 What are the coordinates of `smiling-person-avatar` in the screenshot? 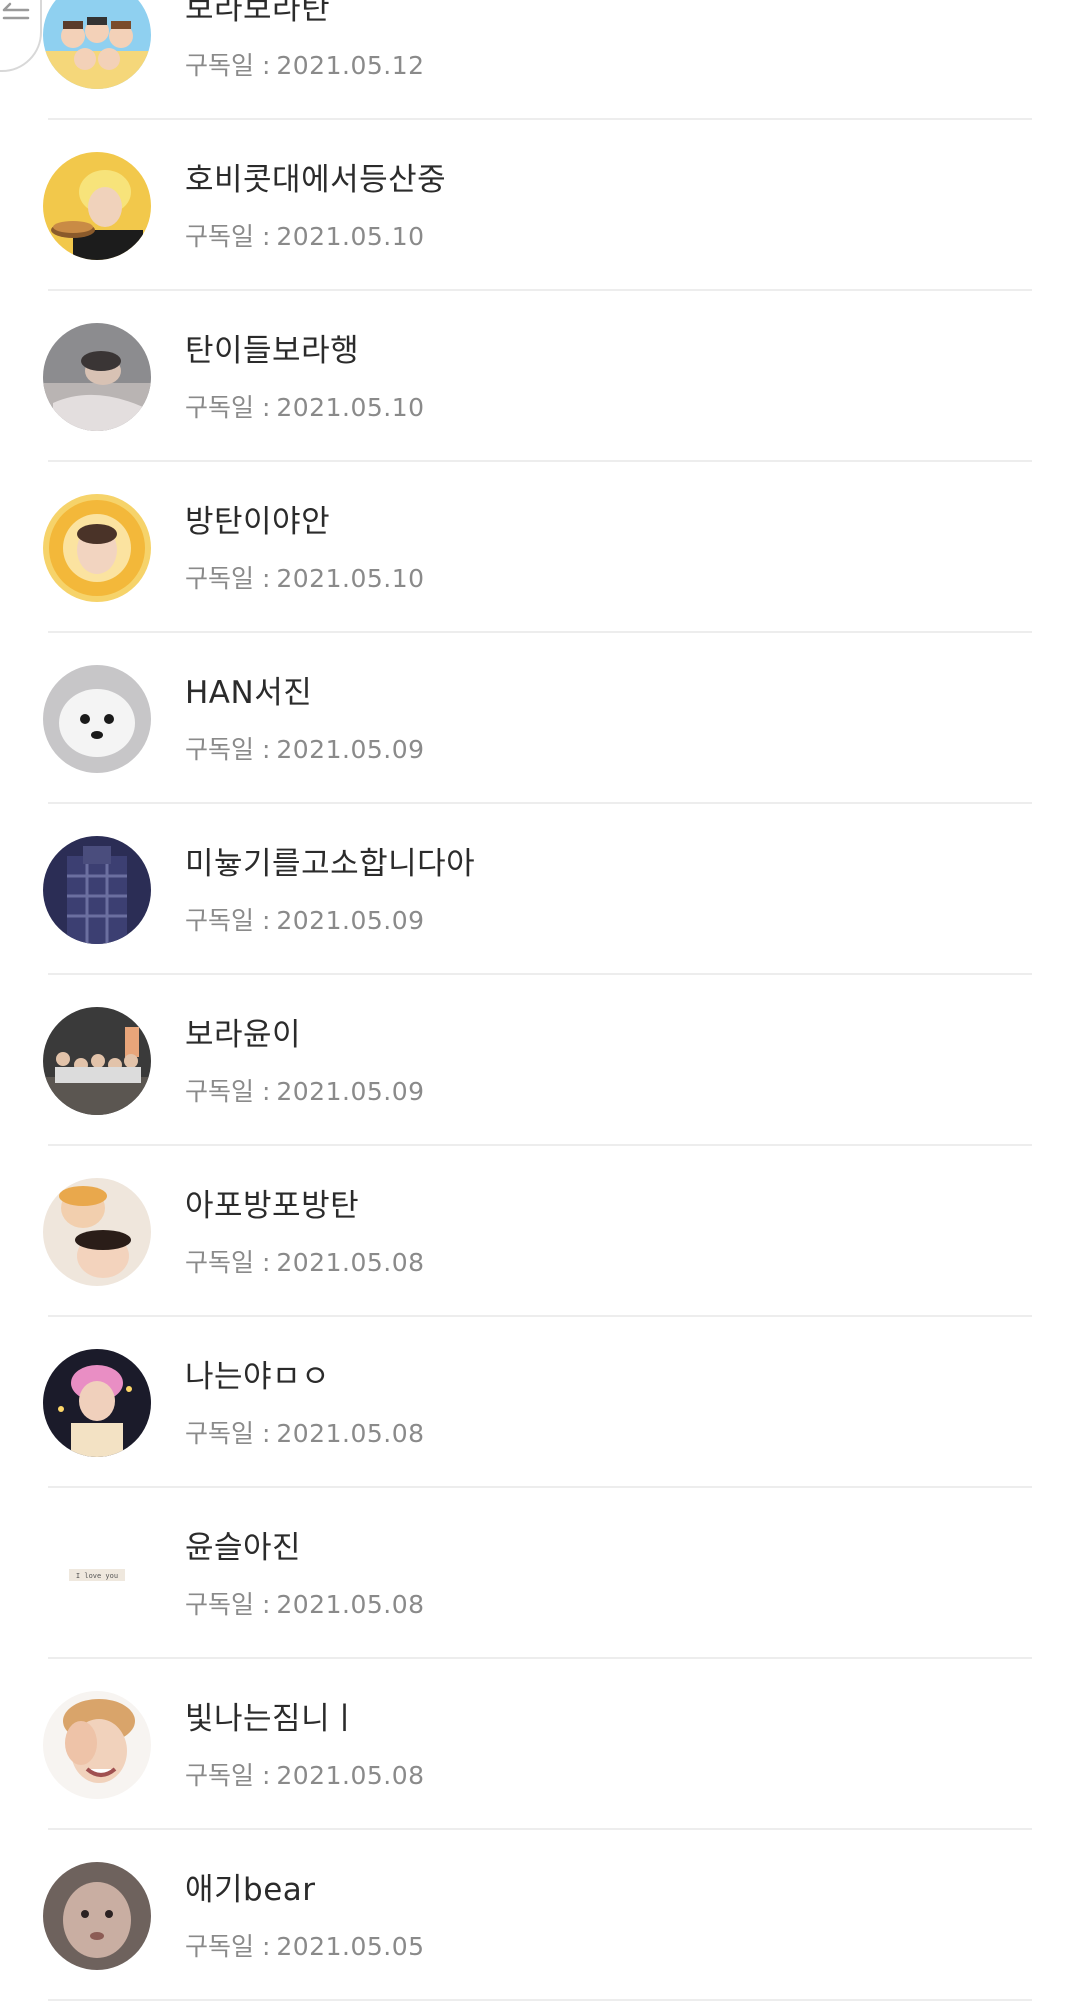 It's located at (97, 1745).